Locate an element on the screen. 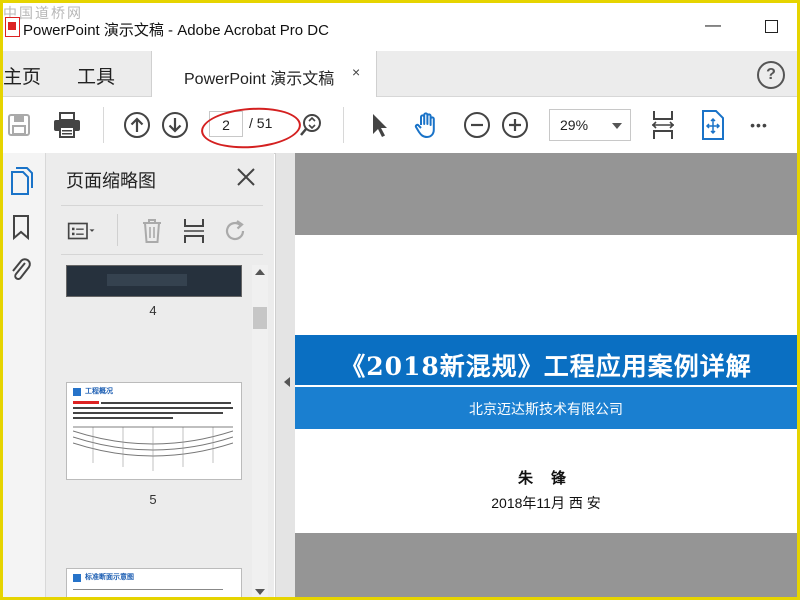  page-thumbnails-button is located at coordinates (21, 181).